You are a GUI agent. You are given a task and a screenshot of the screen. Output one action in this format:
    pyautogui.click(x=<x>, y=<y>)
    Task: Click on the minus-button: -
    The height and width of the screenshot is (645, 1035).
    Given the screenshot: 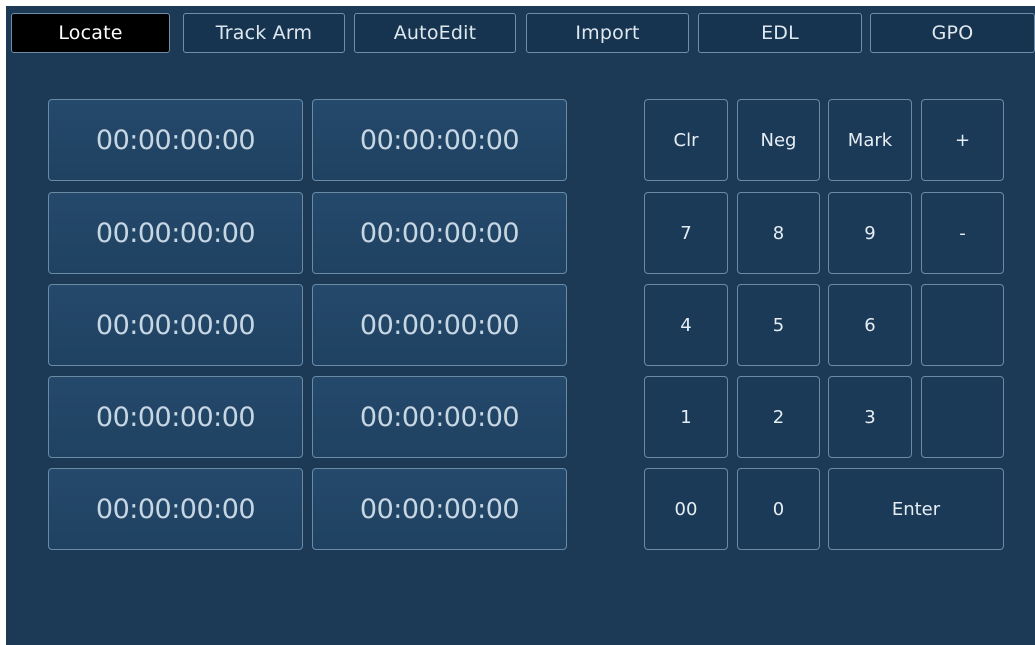 What is the action you would take?
    pyautogui.click(x=962, y=233)
    